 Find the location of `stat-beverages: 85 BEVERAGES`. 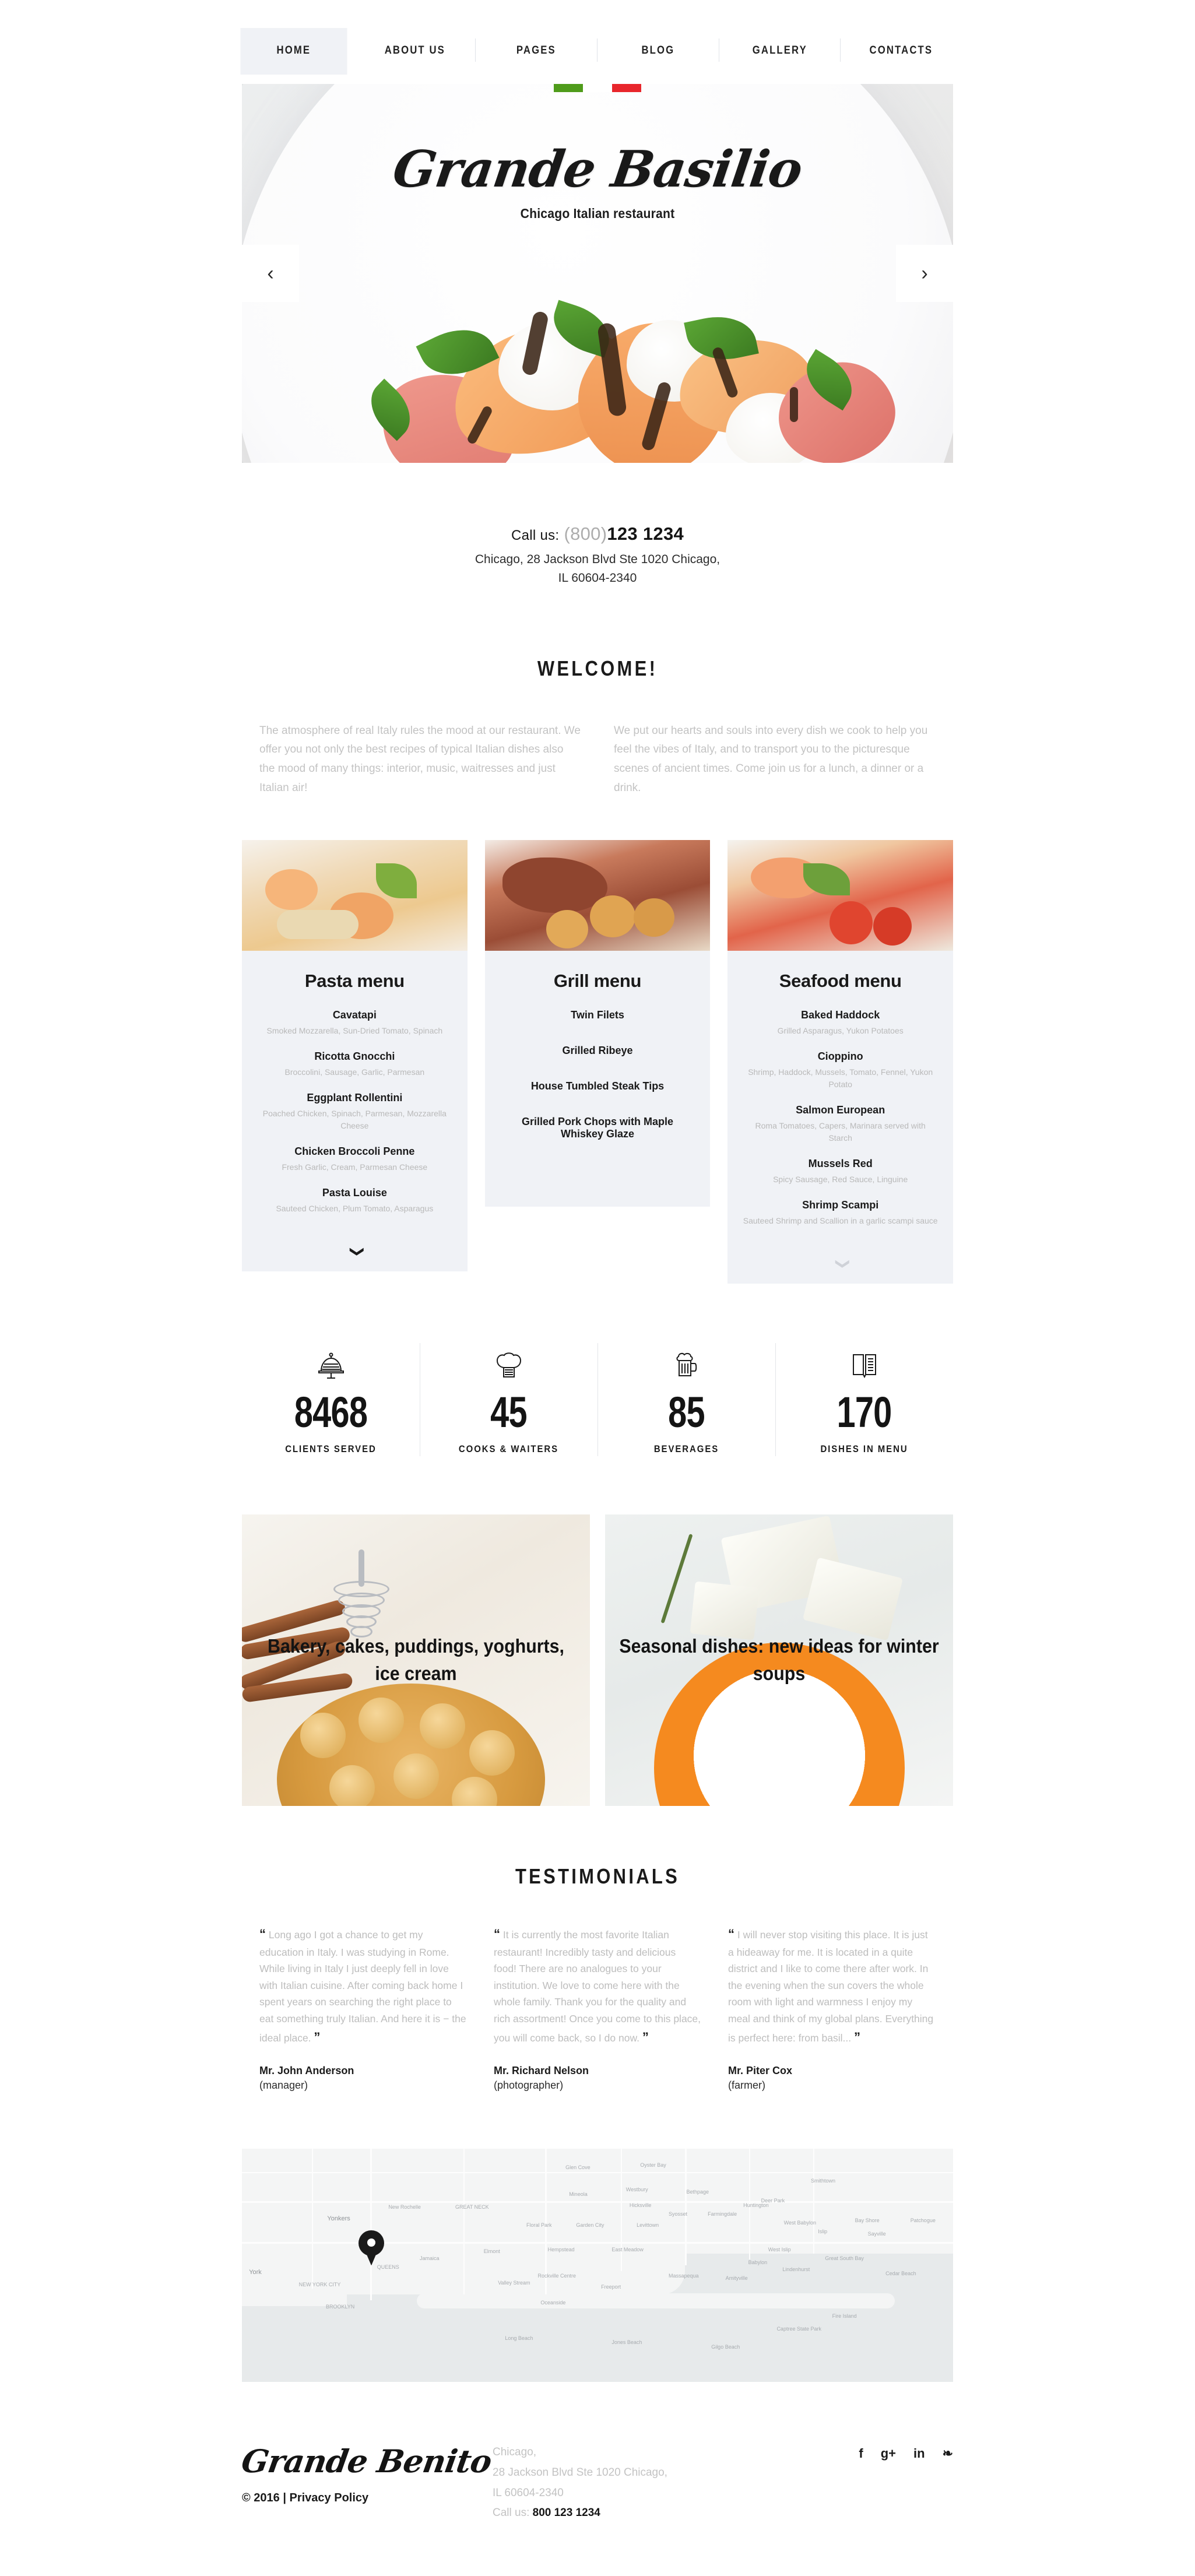

stat-beverages: 85 BEVERAGES is located at coordinates (686, 1400).